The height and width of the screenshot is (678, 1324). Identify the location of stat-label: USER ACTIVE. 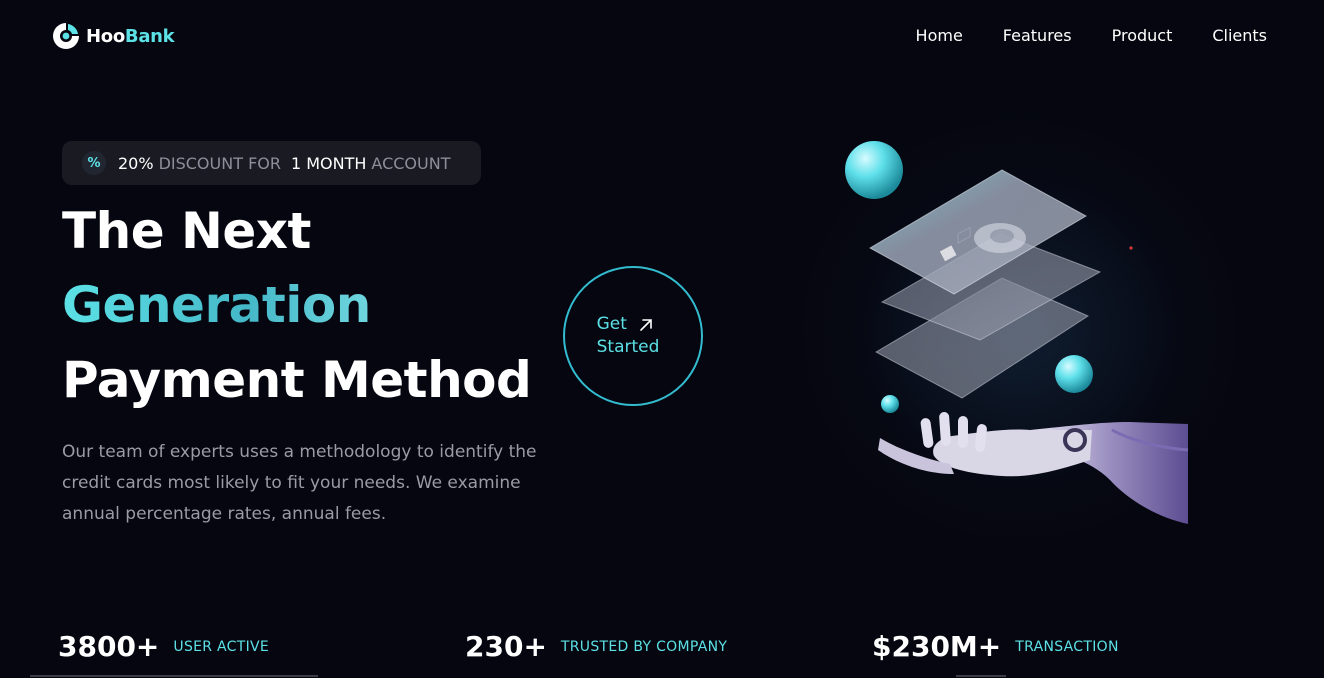
(221, 646).